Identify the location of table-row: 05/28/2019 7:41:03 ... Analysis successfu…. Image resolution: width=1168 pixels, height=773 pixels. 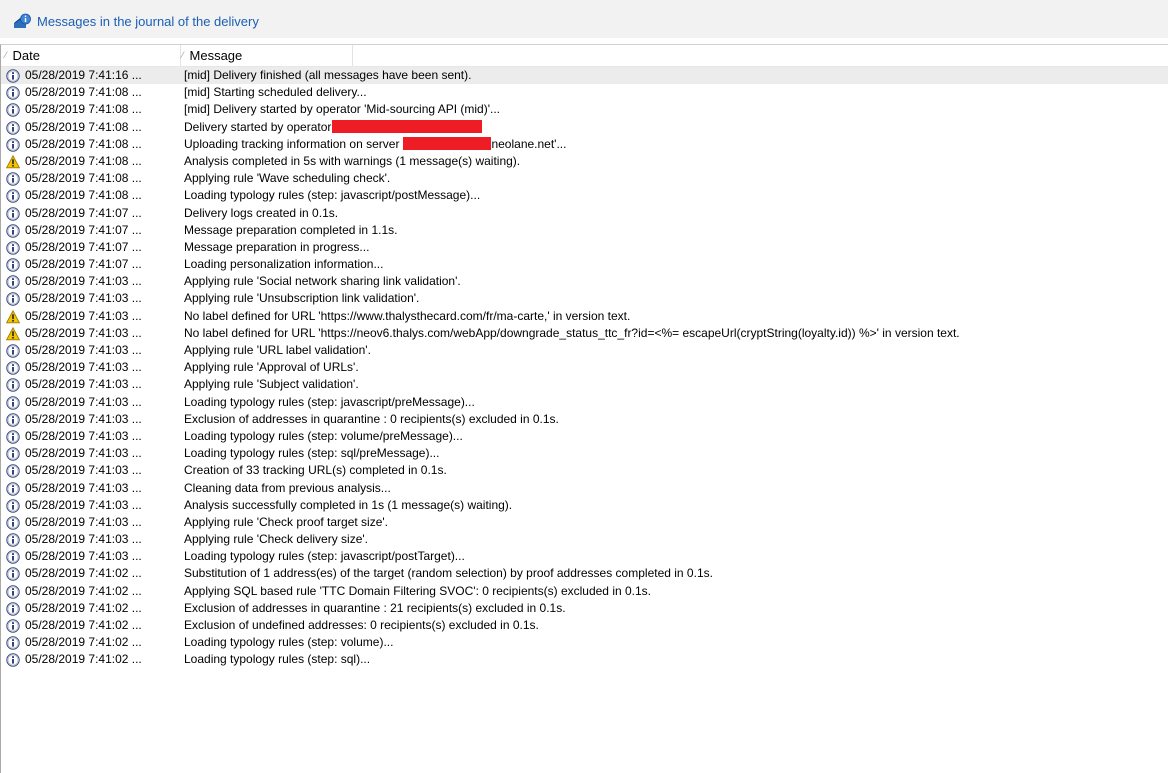
(584, 505).